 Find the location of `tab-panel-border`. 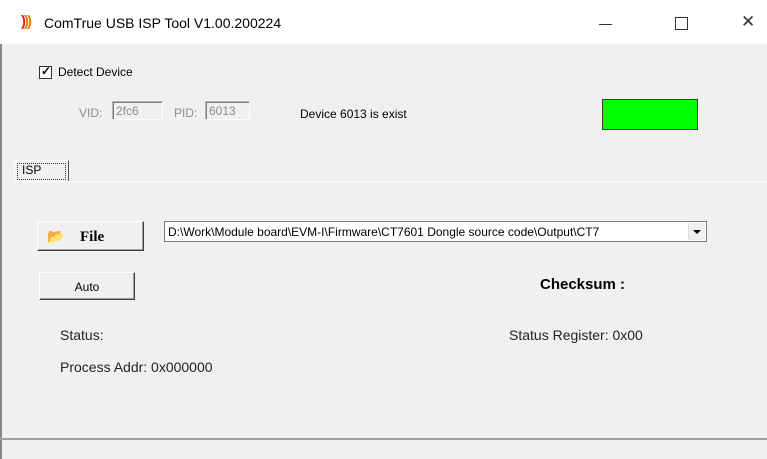

tab-panel-border is located at coordinates (390, 181).